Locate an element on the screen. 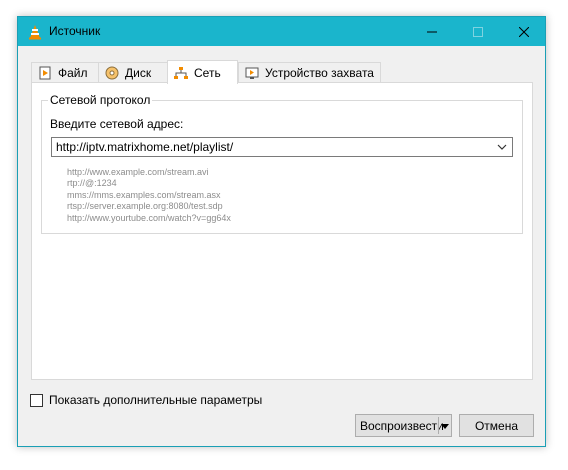  chevron-down-icon is located at coordinates (502, 147).